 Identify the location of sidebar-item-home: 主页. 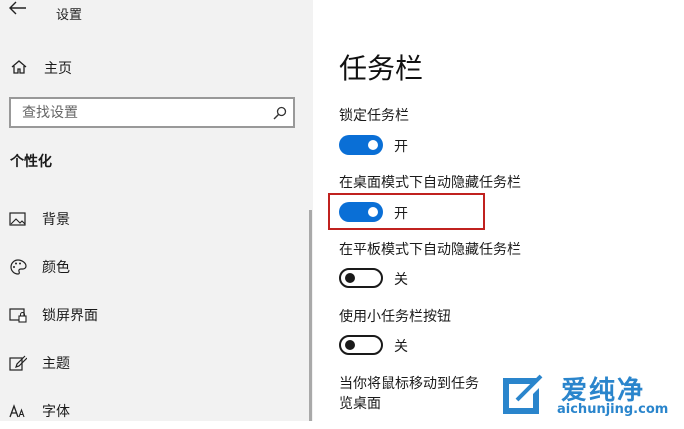
(156, 67).